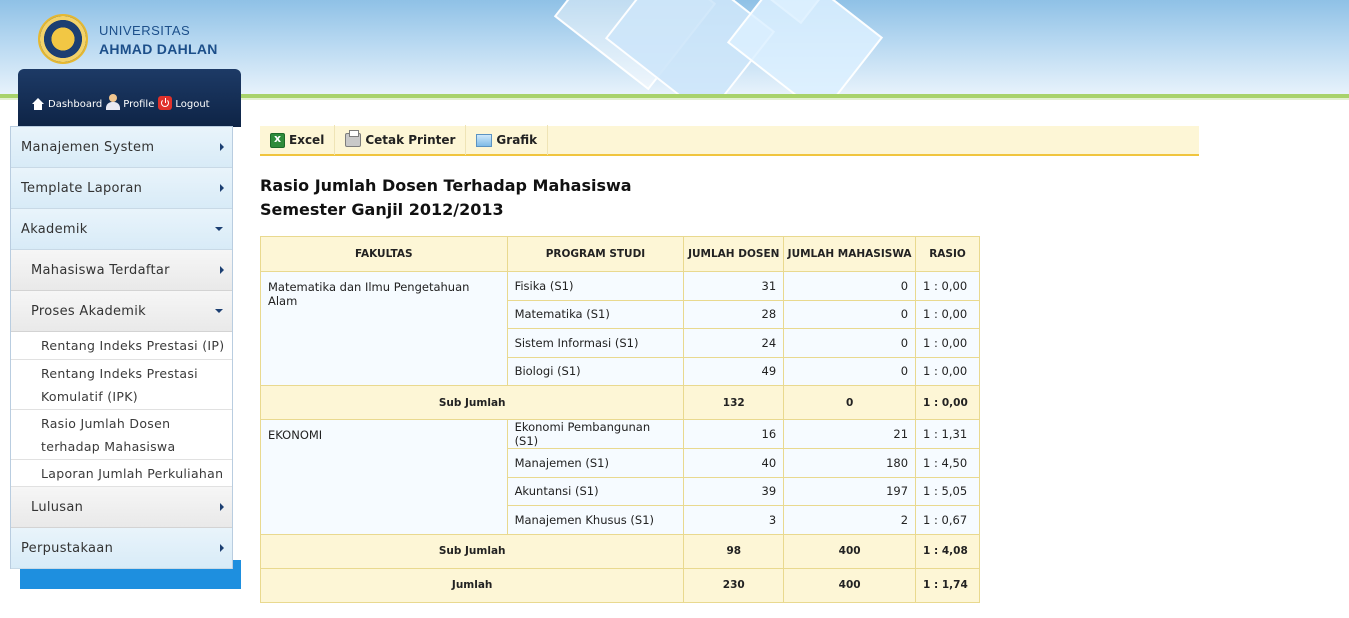 This screenshot has width=1349, height=618. Describe the element at coordinates (113, 102) in the screenshot. I see `user-icon` at that location.